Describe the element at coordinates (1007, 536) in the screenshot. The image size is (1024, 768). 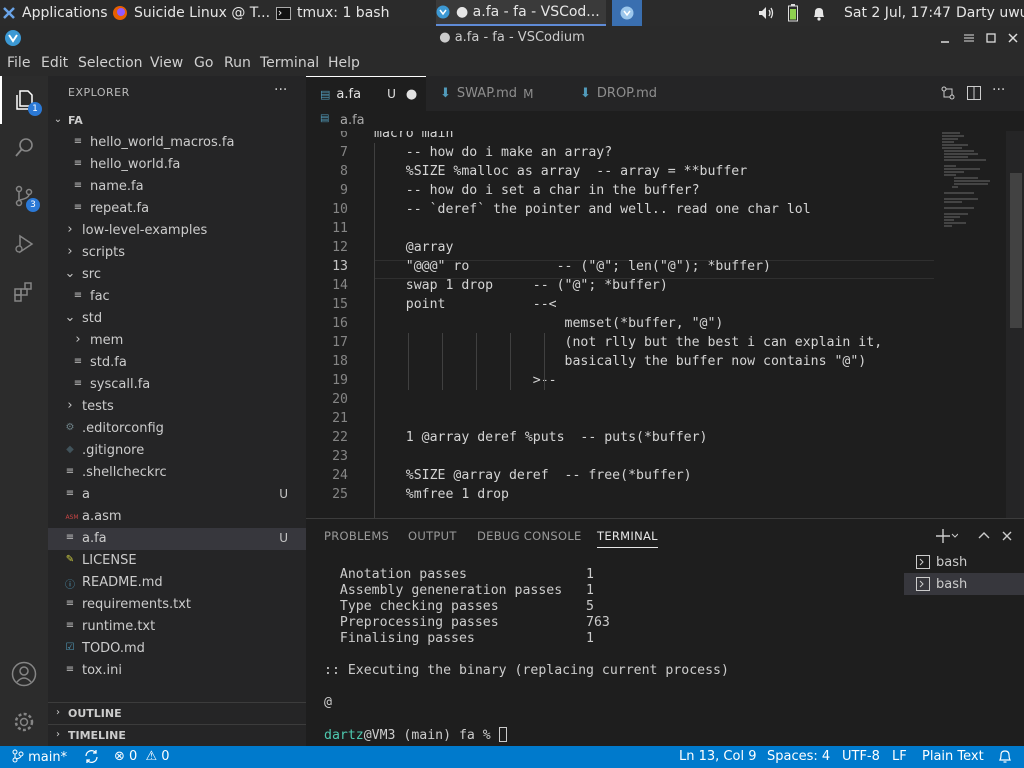
I see `close-panel-icon` at that location.